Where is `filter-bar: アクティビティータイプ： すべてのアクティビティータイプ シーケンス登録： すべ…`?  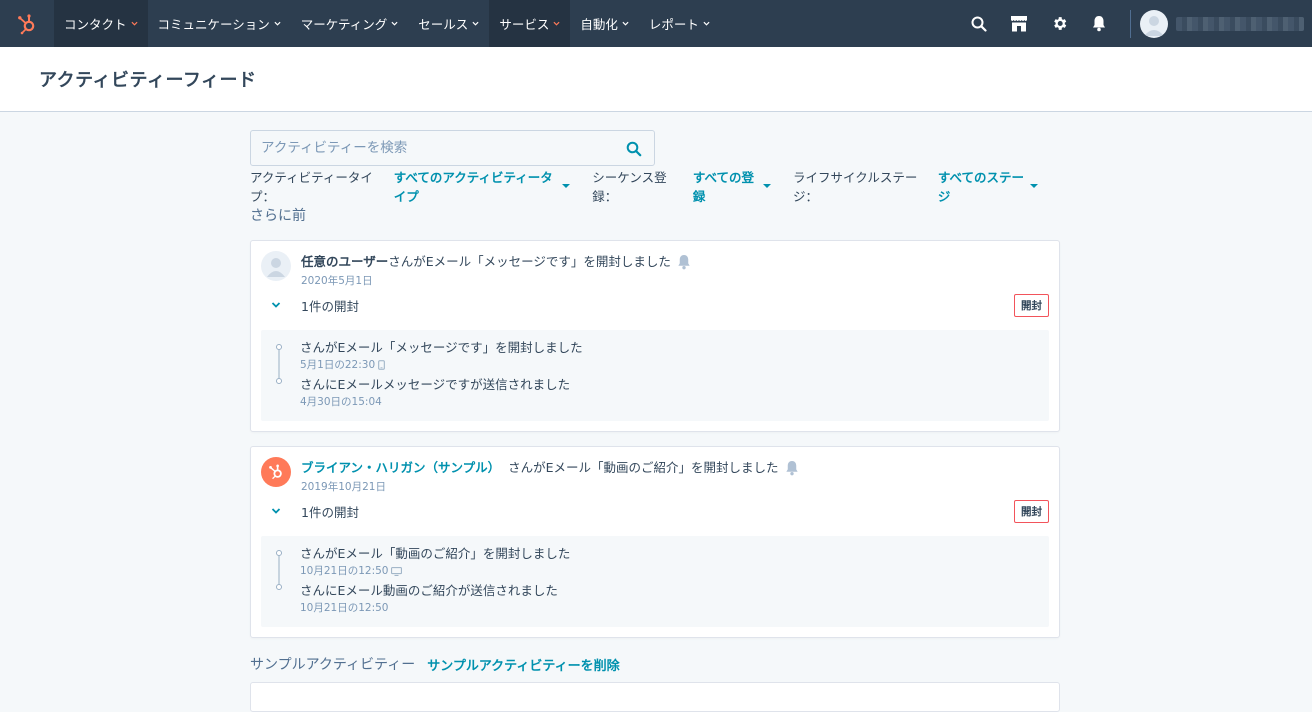 filter-bar: アクティビティータイプ： すべてのアクティビティータイプ シーケンス登録： すべ… is located at coordinates (655, 187).